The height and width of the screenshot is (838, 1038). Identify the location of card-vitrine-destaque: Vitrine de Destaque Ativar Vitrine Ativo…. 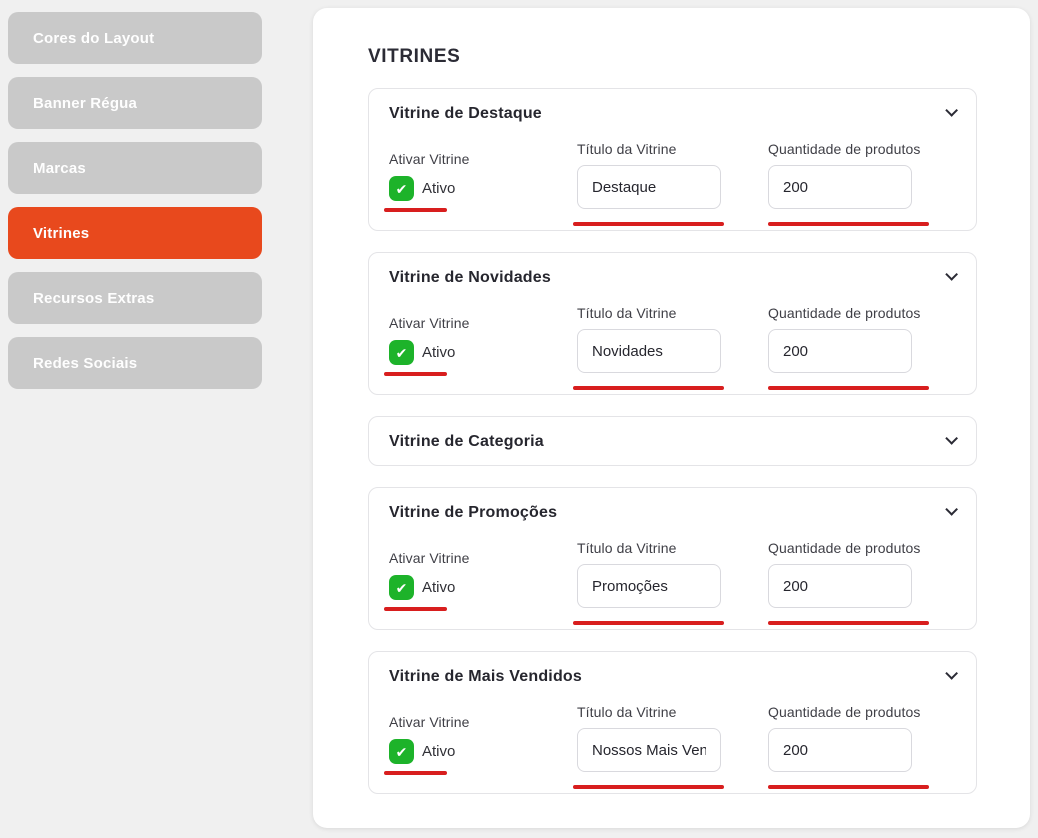
(672, 159).